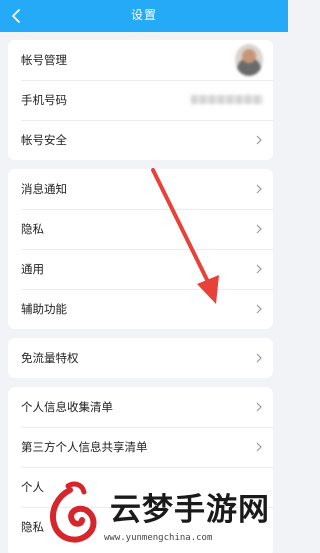  I want to click on item-label: 免流量特权, so click(50, 358).